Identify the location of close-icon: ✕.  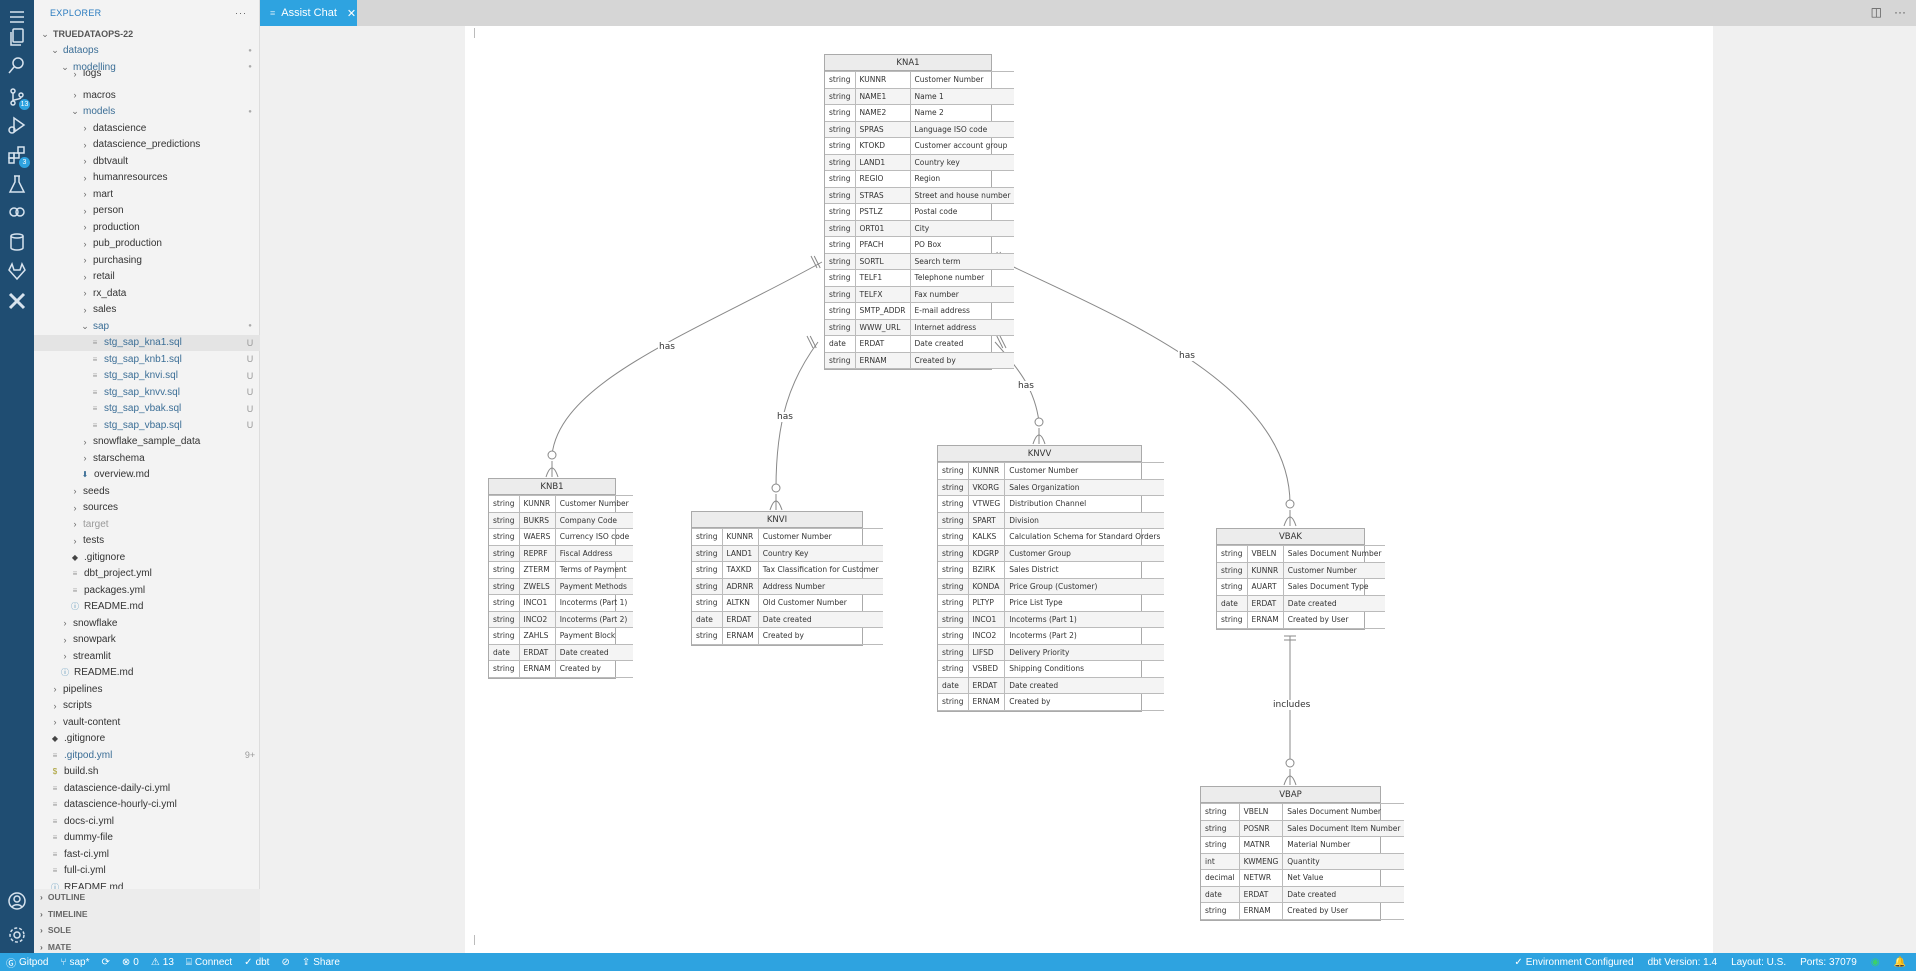
(351, 13).